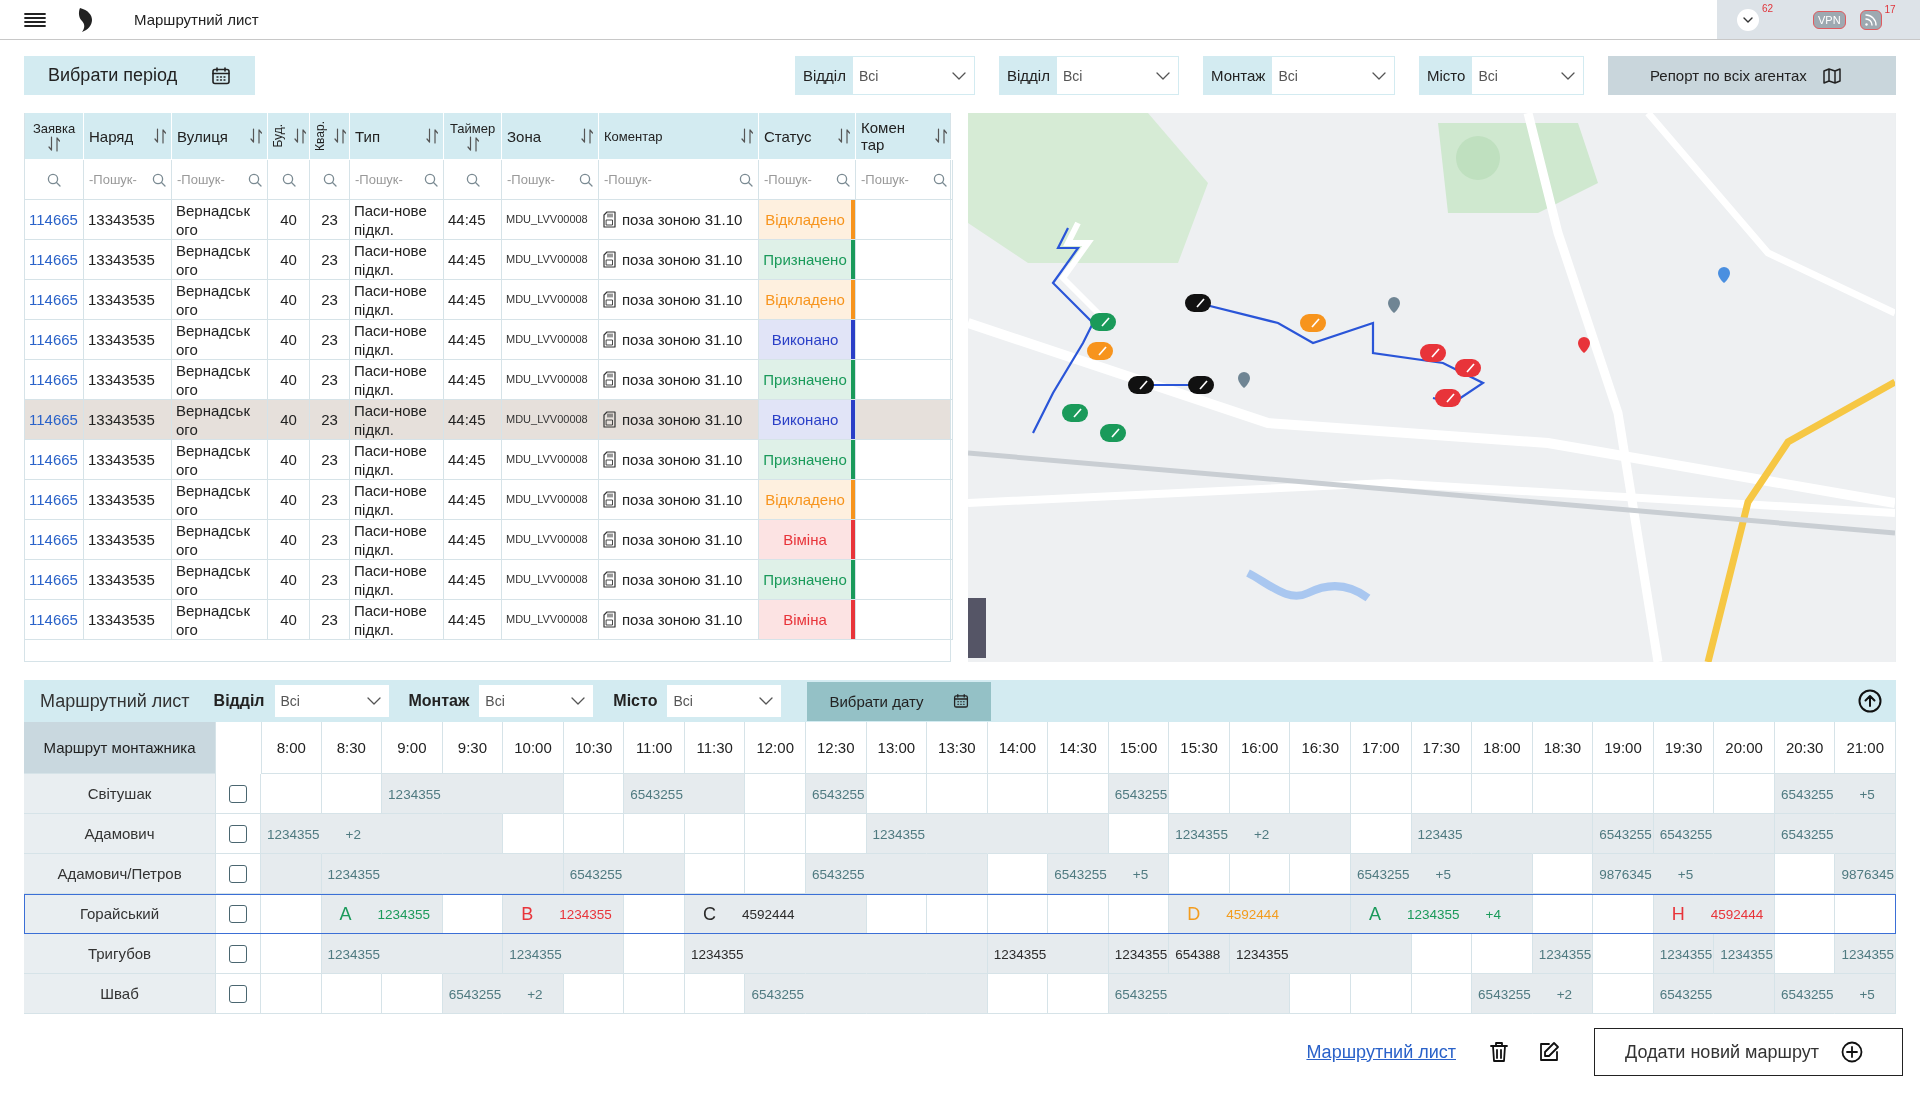 The width and height of the screenshot is (1920, 1096). Describe the element at coordinates (1549, 1052) in the screenshot. I see `edit-icon` at that location.